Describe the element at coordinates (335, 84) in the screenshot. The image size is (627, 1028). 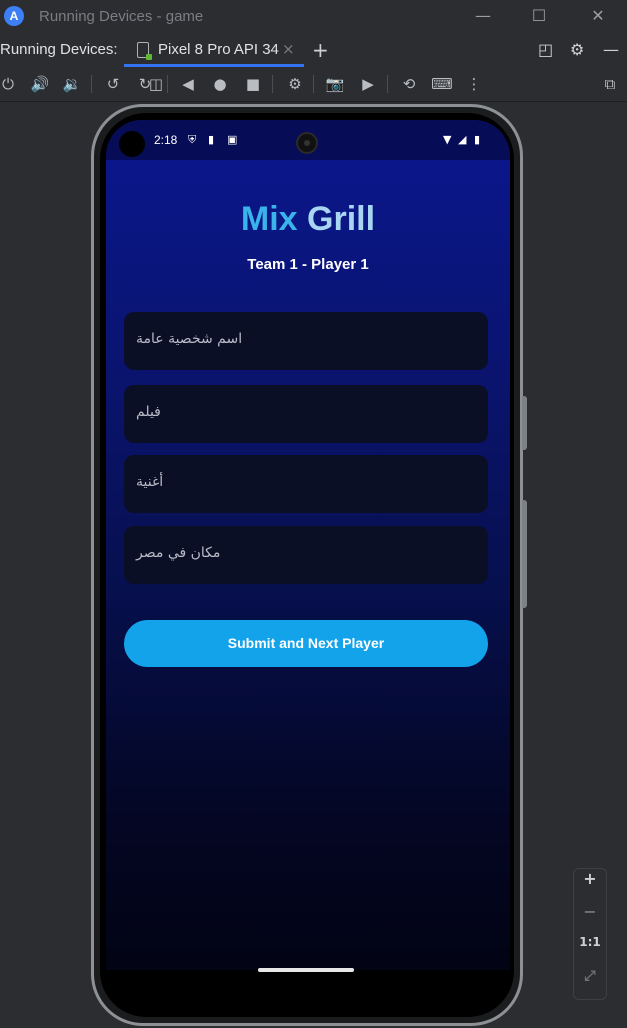
I see `camera-icon: 📷` at that location.